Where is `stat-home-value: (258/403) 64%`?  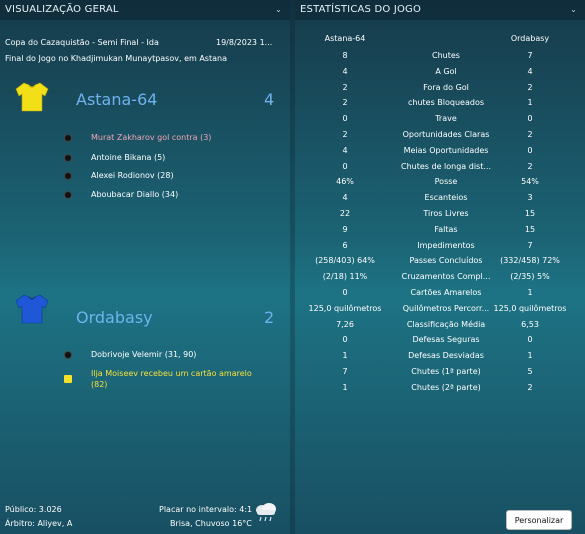 stat-home-value: (258/403) 64% is located at coordinates (345, 261).